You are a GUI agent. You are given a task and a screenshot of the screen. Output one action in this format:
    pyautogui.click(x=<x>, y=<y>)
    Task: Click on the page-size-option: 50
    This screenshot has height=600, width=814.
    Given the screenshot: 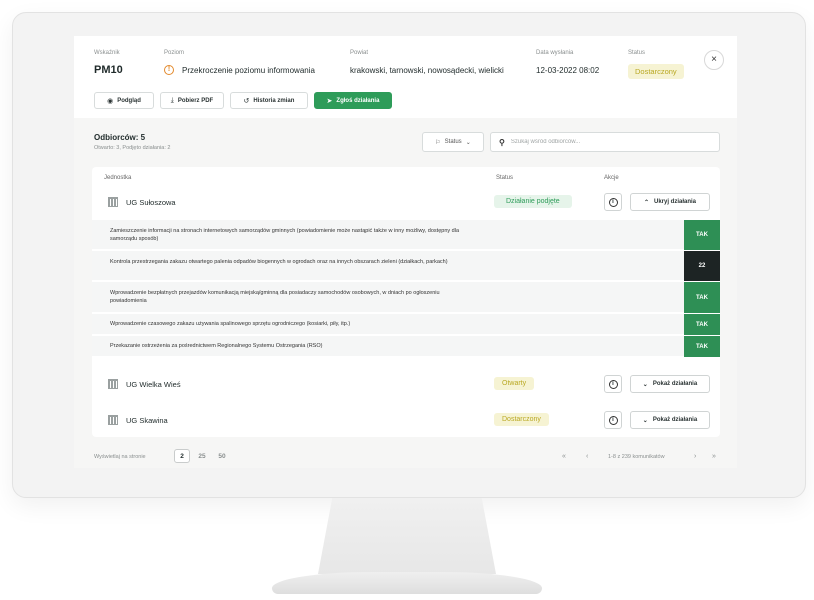 What is the action you would take?
    pyautogui.click(x=222, y=456)
    